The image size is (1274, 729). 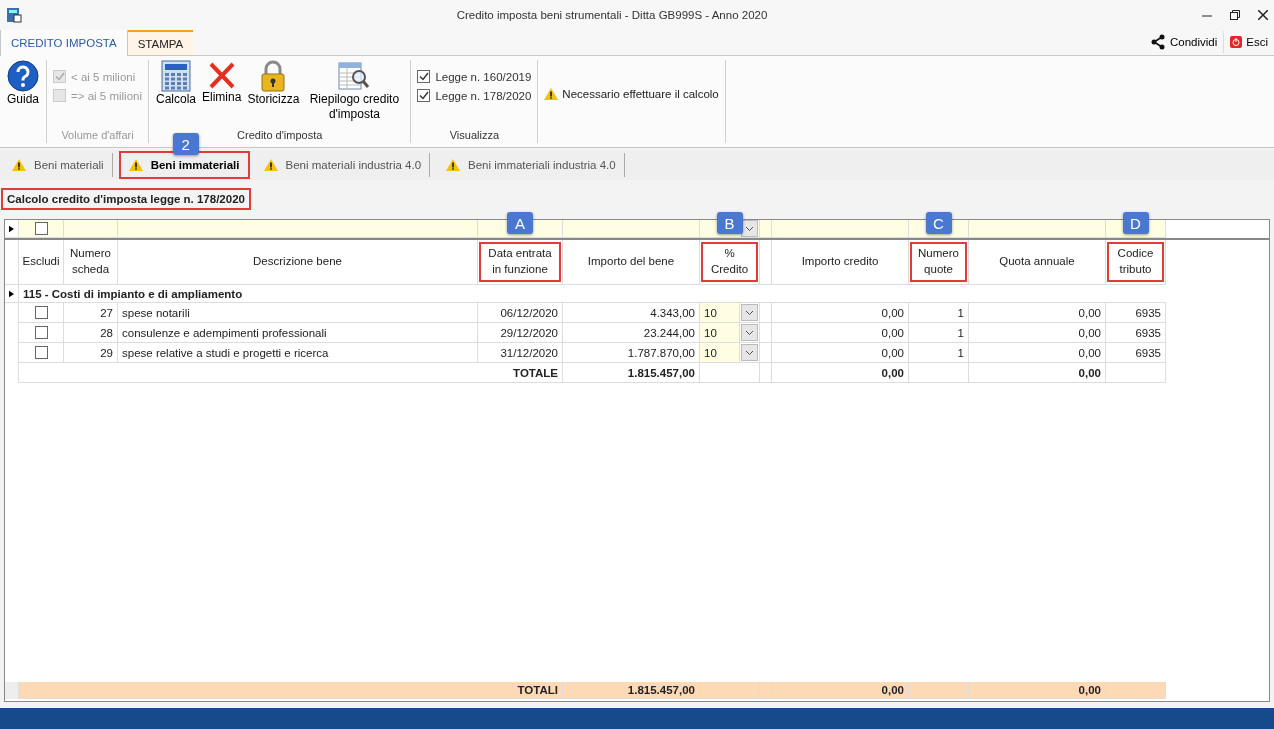 What do you see at coordinates (520, 313) in the screenshot?
I see `table-cell: 06/12/2020` at bounding box center [520, 313].